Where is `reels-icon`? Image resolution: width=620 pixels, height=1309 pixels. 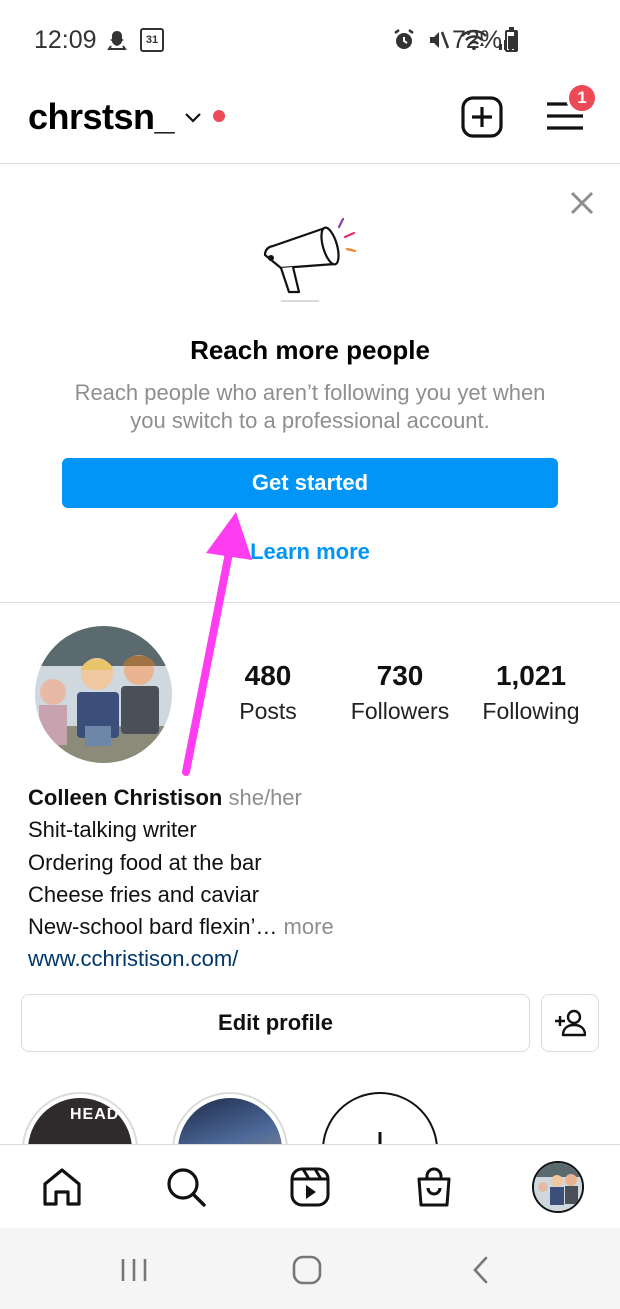 reels-icon is located at coordinates (310, 1187).